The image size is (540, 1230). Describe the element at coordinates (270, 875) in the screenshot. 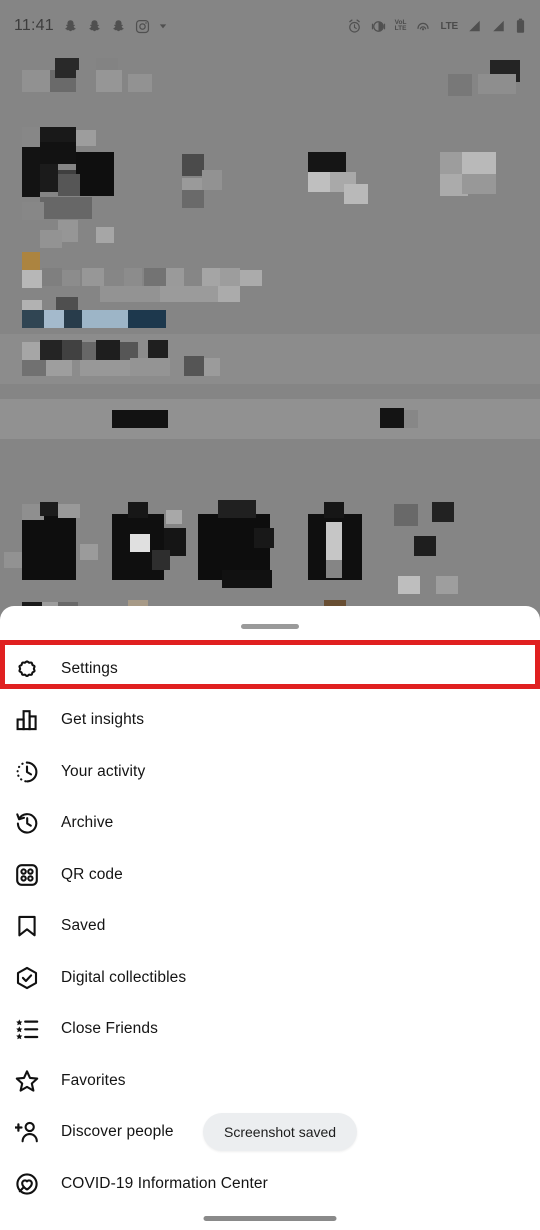

I see `menu-item-qr-code: QR code` at that location.